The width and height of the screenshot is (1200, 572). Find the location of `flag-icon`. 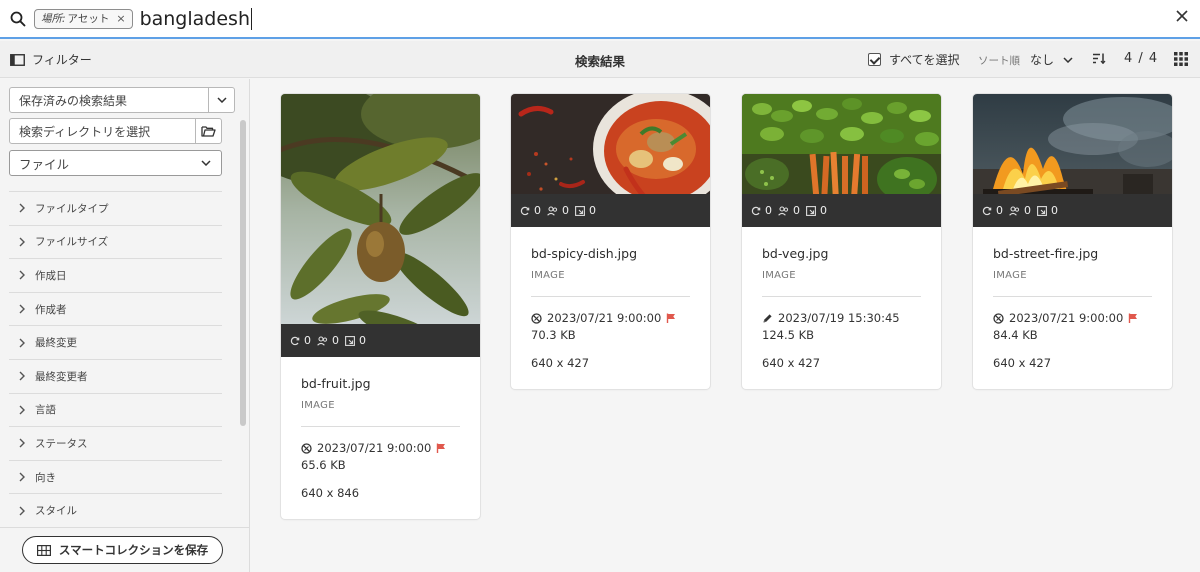

flag-icon is located at coordinates (671, 318).